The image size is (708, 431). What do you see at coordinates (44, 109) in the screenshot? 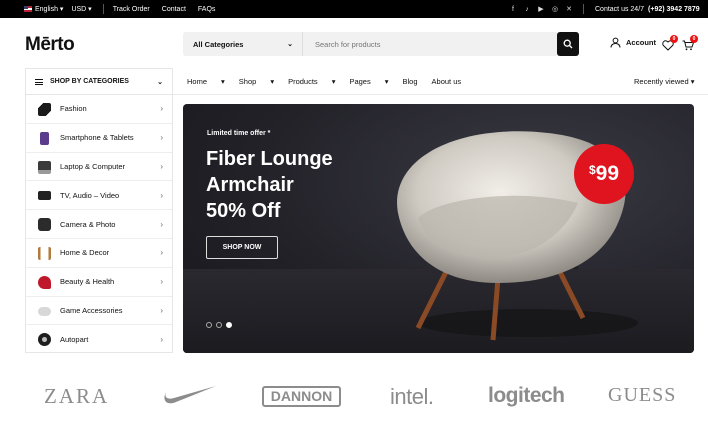
I see `tshirt-icon` at bounding box center [44, 109].